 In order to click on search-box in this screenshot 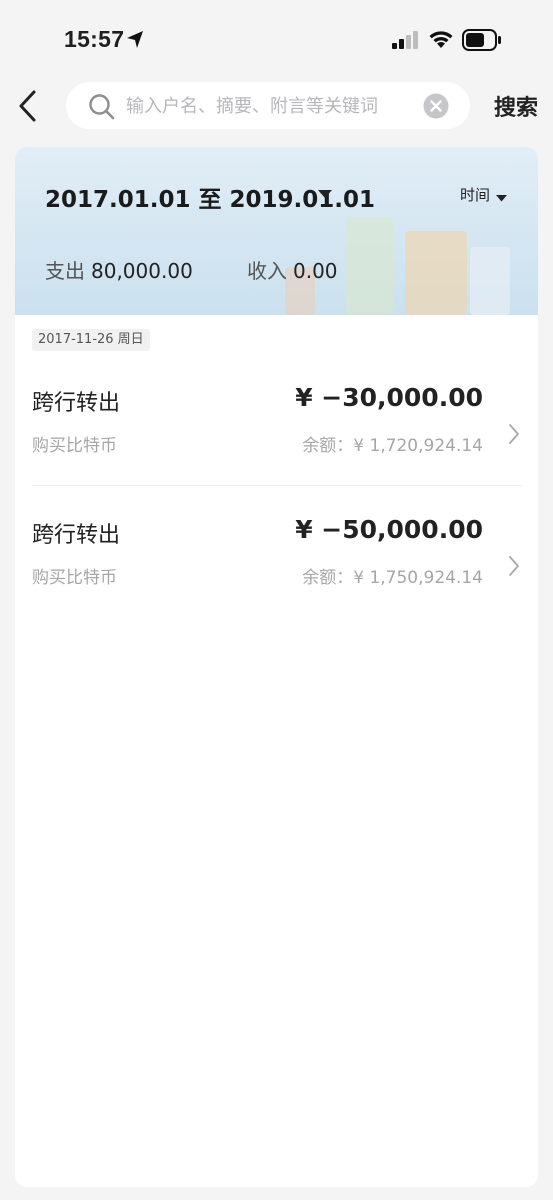, I will do `click(268, 106)`.